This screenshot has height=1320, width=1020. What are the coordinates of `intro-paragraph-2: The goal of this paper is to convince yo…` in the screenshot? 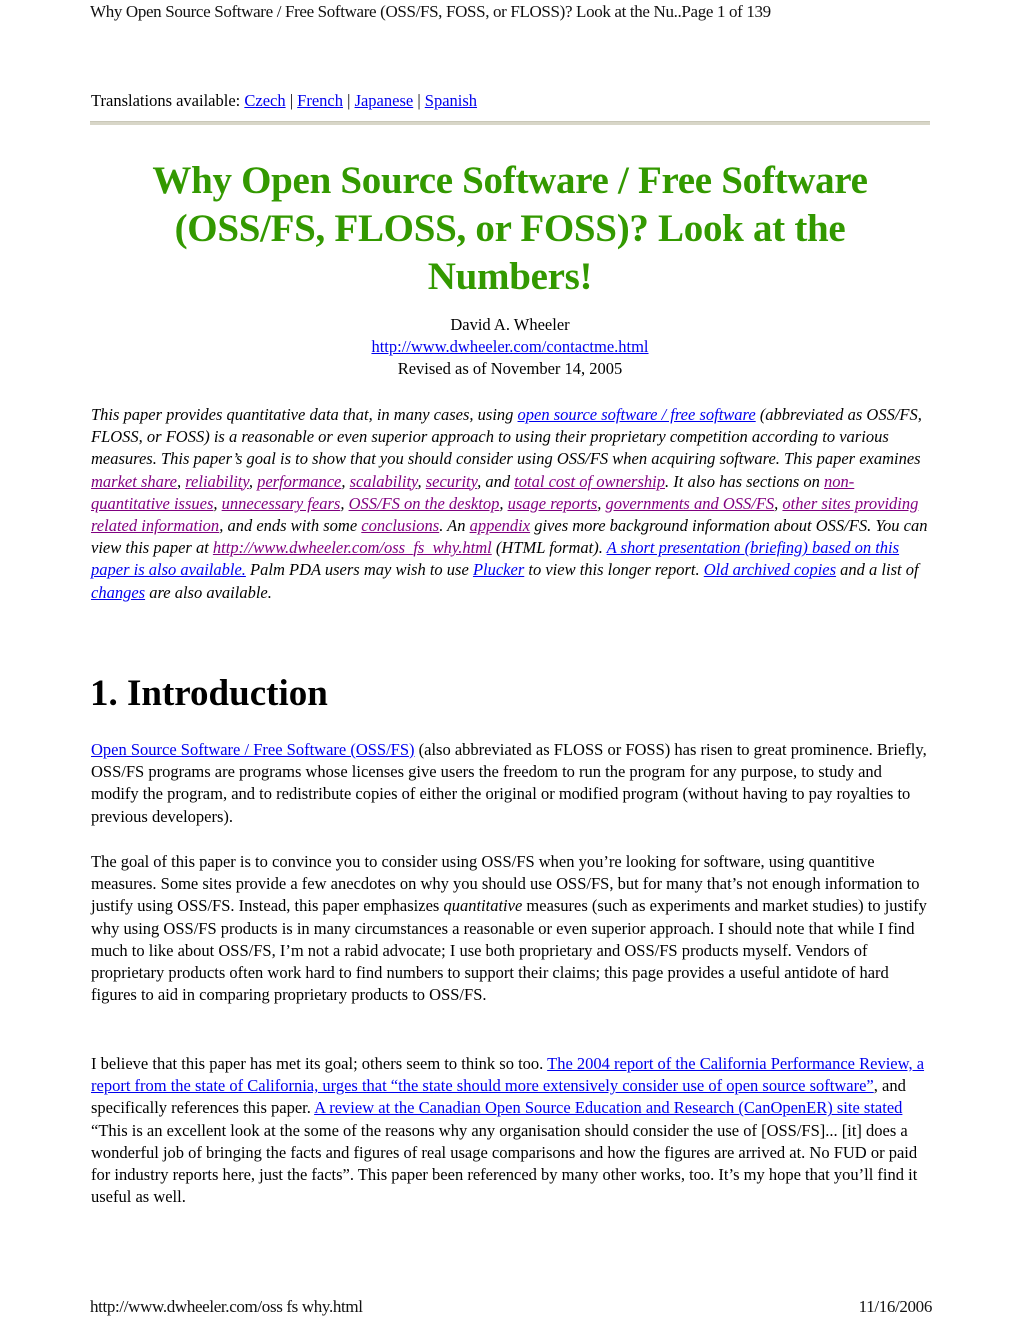 It's located at (512, 928).